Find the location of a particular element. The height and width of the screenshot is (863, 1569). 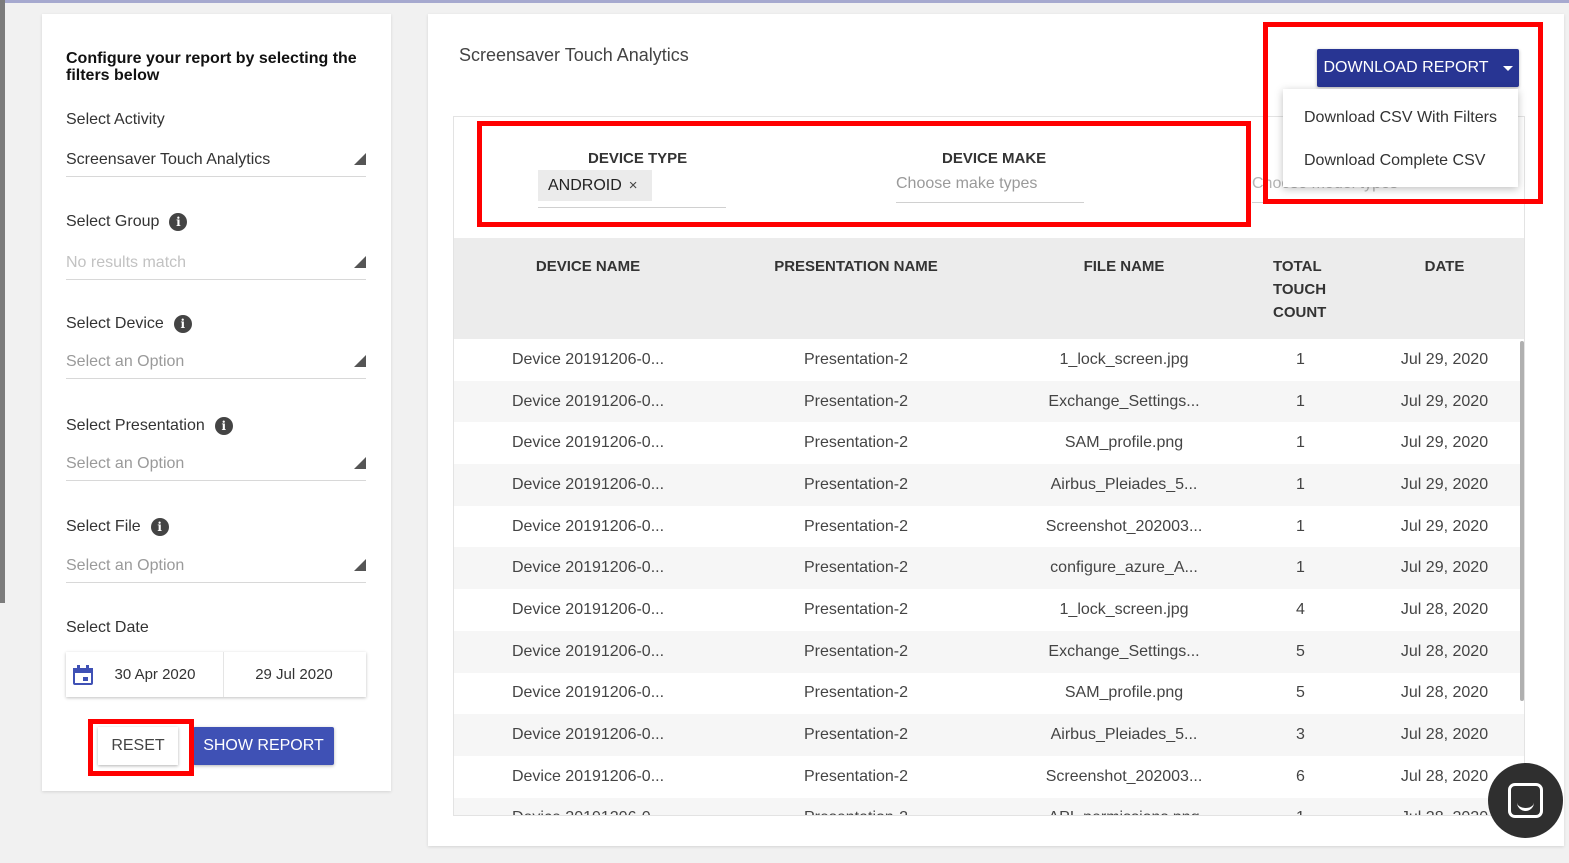

chip-remove-icon: × is located at coordinates (633, 185).